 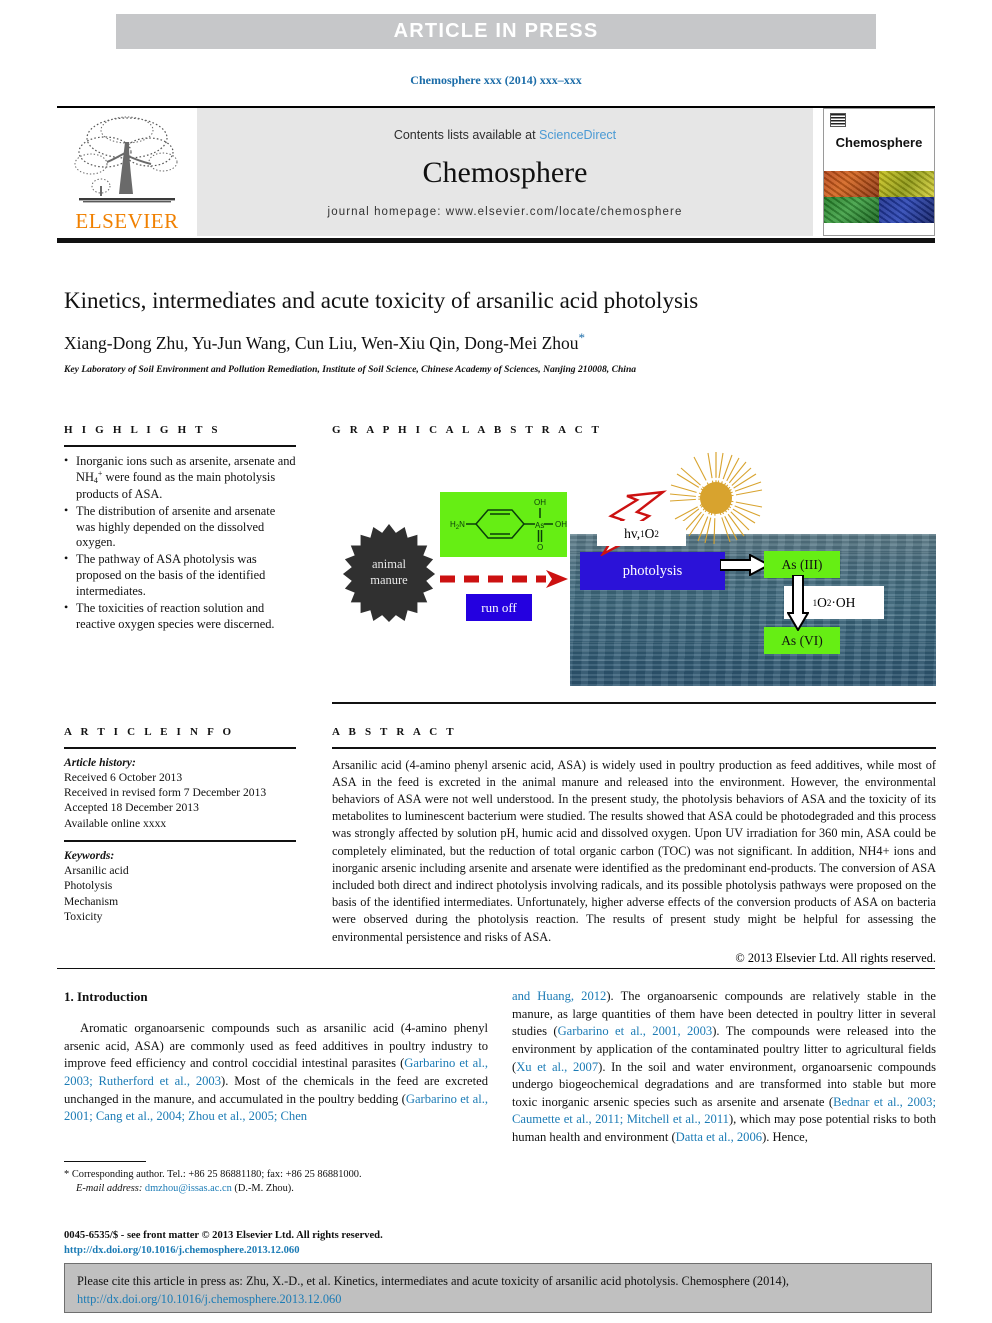 I want to click on molecule-label-o: O, so click(x=540, y=547).